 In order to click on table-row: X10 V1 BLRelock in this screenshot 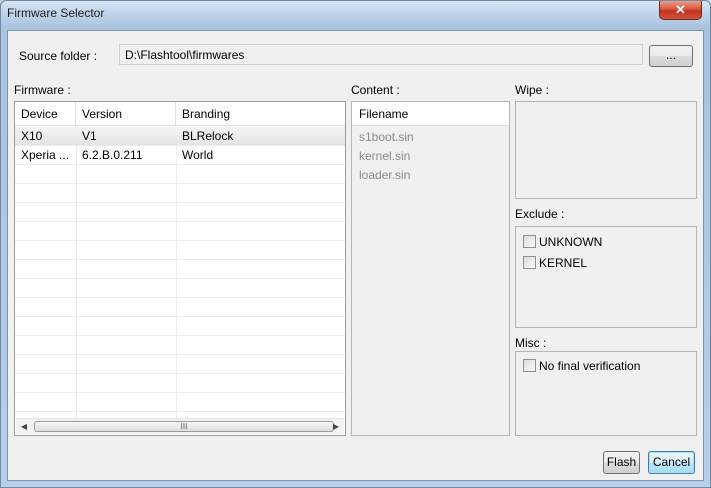, I will do `click(180, 136)`.